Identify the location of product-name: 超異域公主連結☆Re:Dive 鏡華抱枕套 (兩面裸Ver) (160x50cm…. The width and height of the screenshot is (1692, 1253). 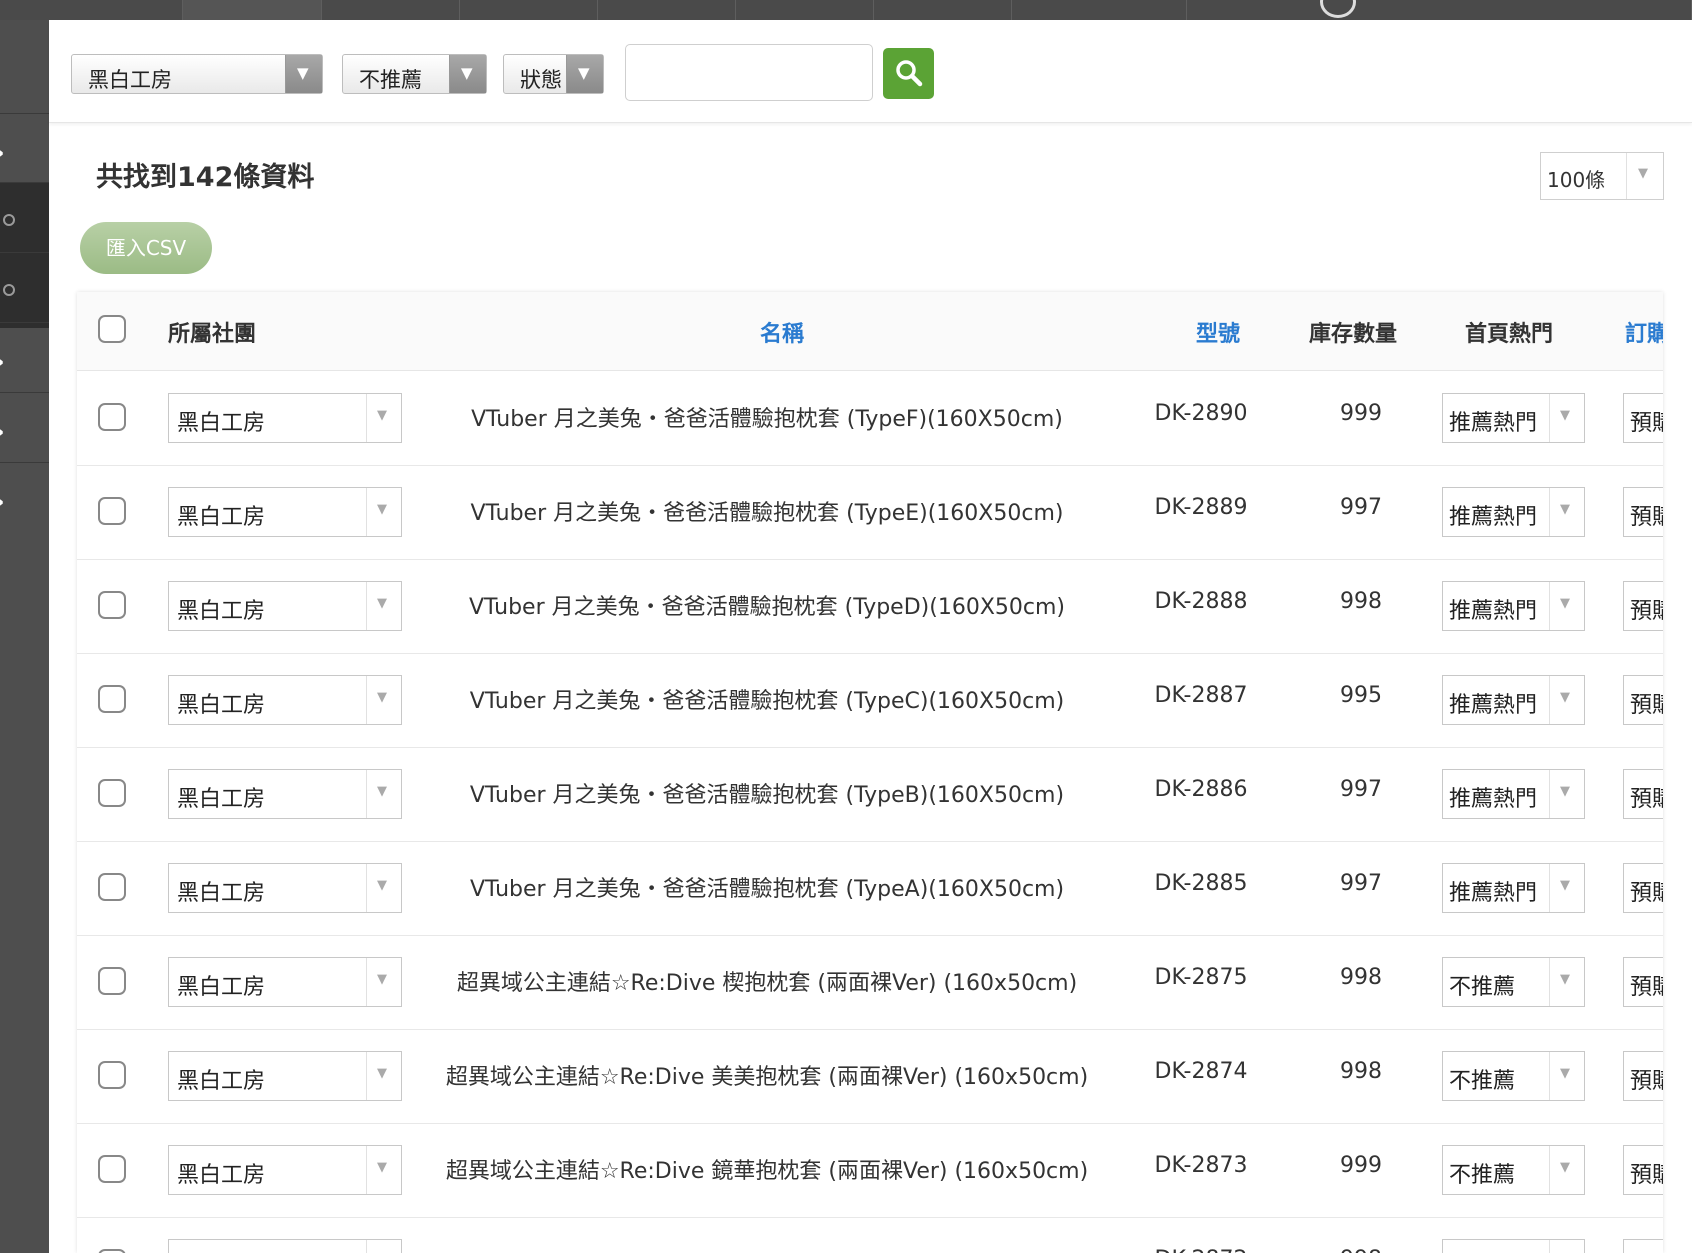
(767, 1171).